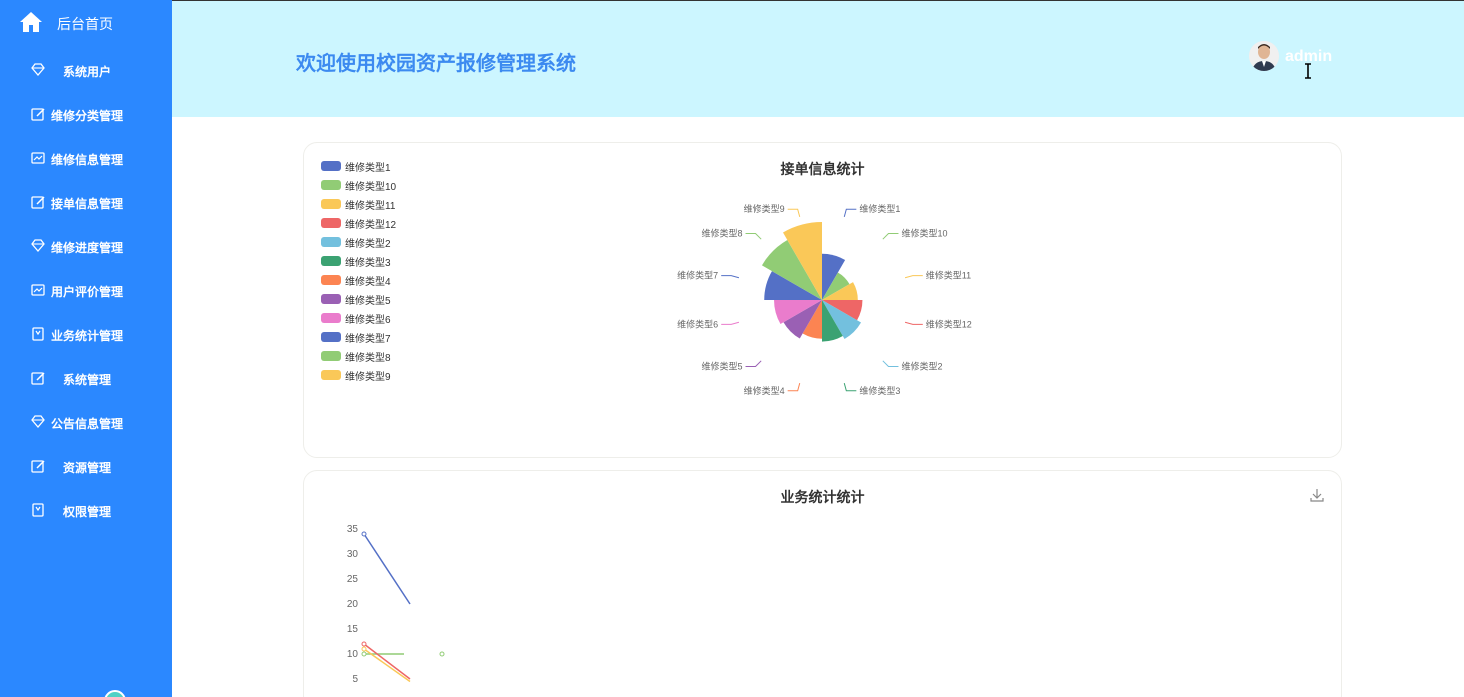  I want to click on sidebar-item-7: 业务统计管理, so click(86, 334).